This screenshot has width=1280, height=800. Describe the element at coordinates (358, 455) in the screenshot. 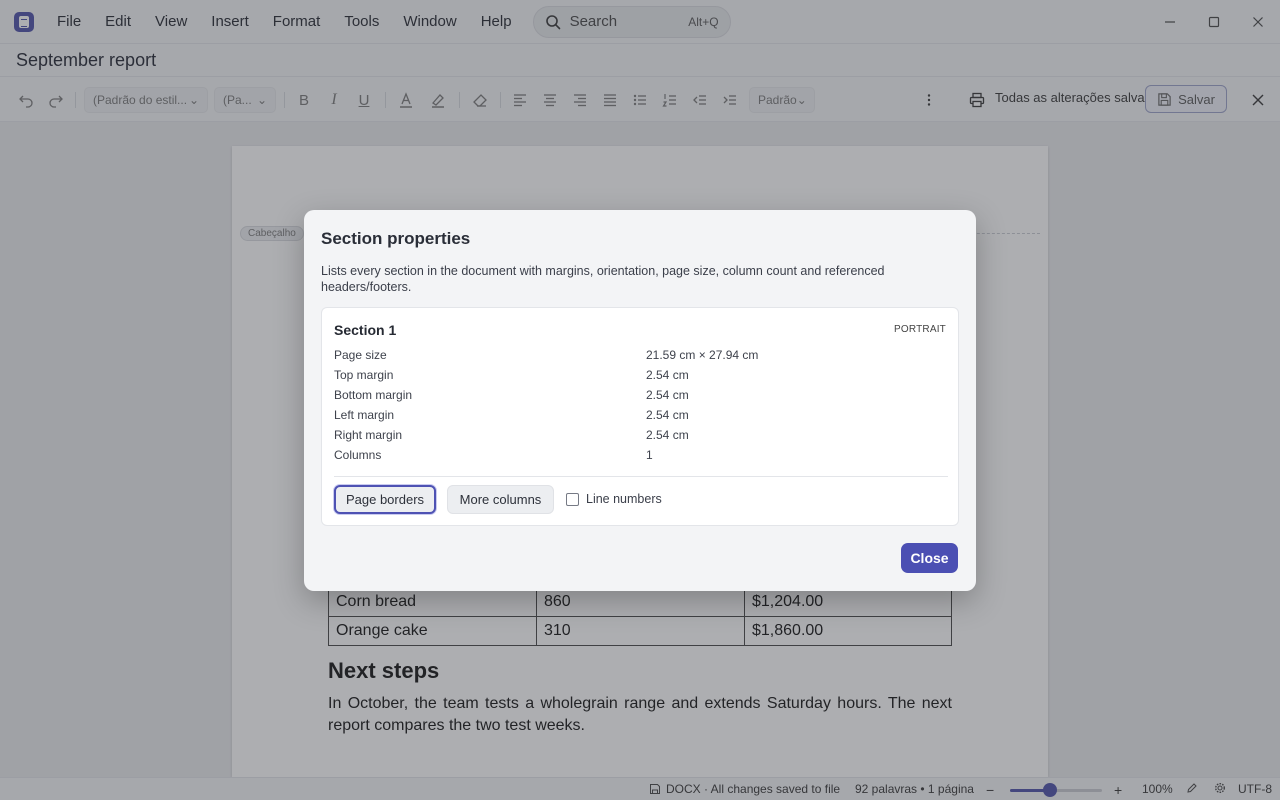

I see `property-label: Columns` at that location.